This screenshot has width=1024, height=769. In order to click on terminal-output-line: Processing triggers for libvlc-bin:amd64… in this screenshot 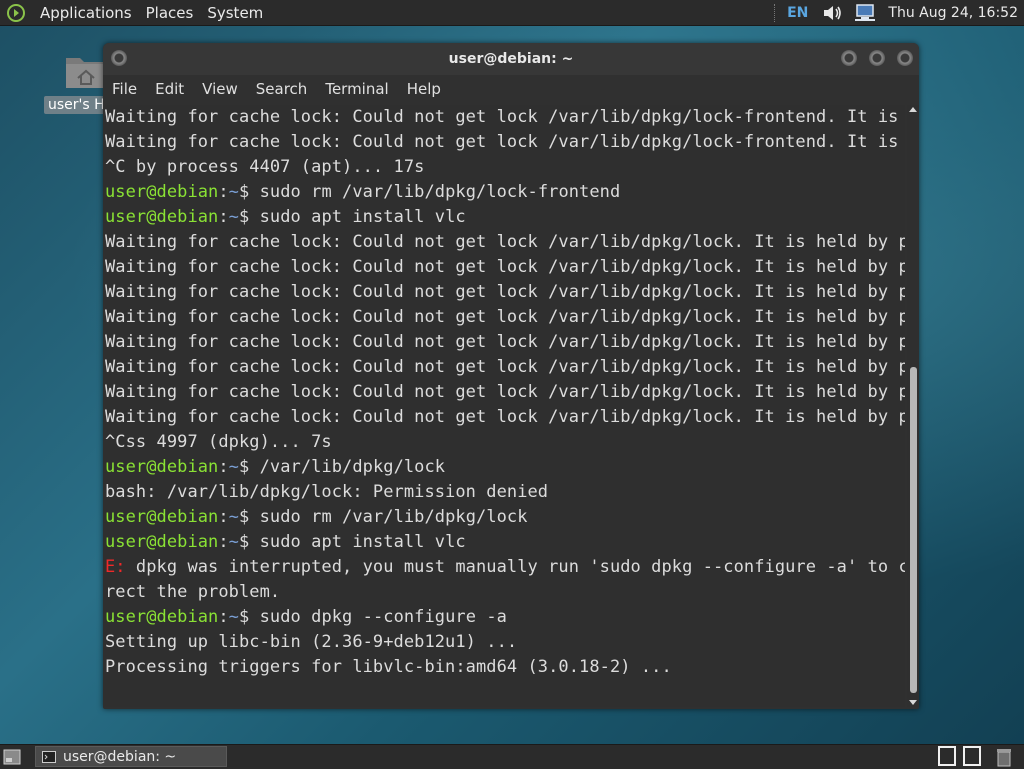, I will do `click(388, 667)`.